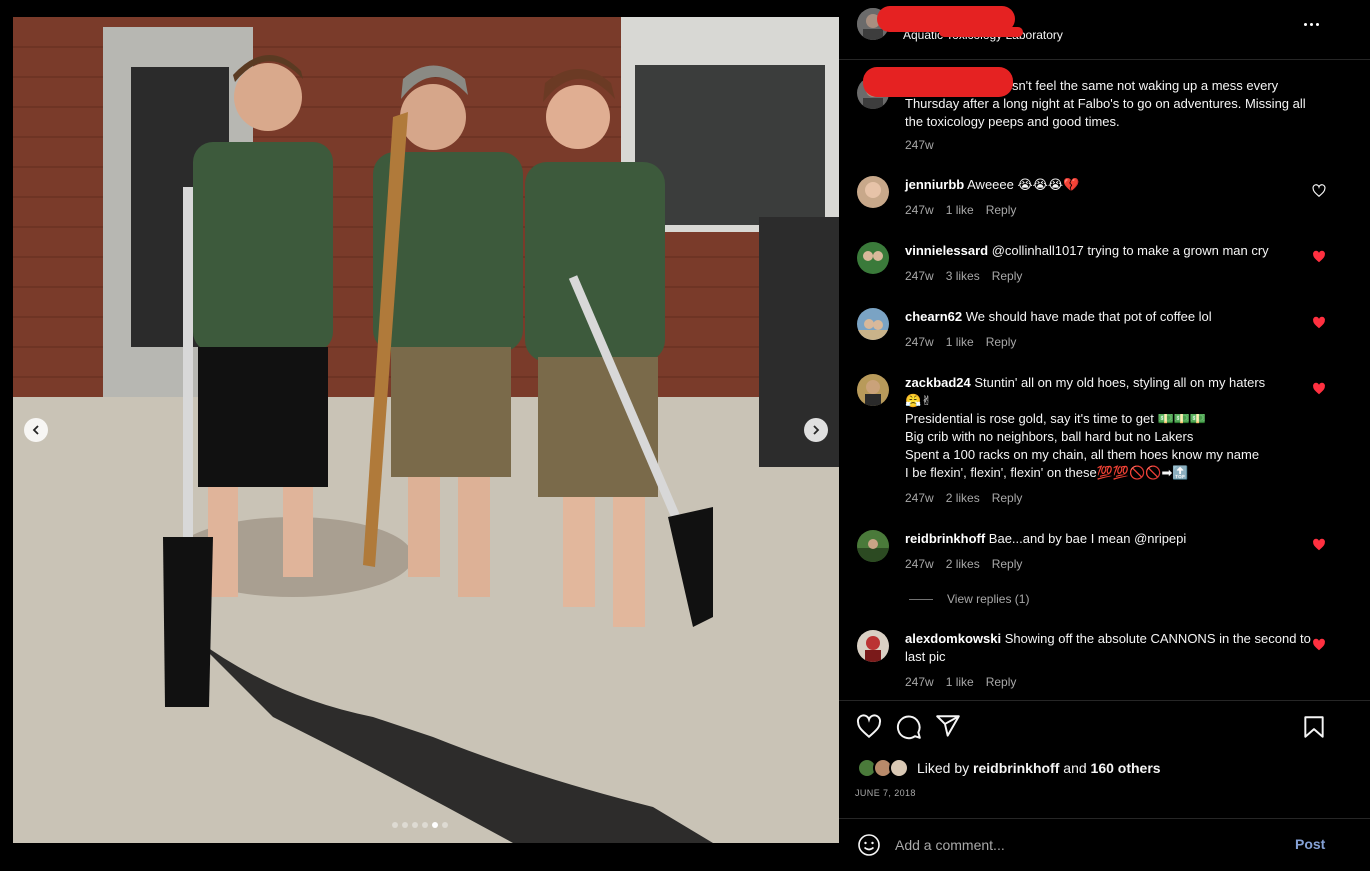 This screenshot has width=1370, height=871. I want to click on next-photo-button, so click(816, 430).